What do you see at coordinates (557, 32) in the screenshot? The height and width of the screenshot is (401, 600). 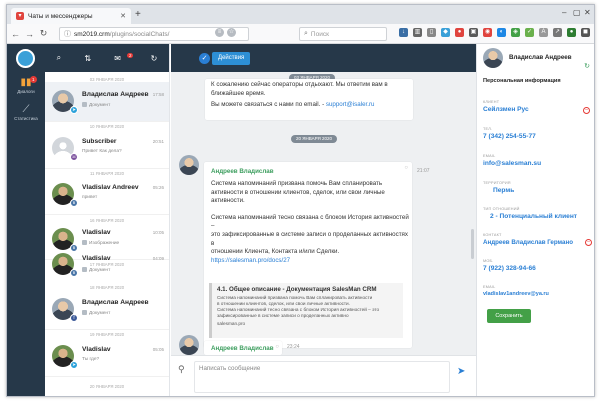 I see `share-icon: ↗` at bounding box center [557, 32].